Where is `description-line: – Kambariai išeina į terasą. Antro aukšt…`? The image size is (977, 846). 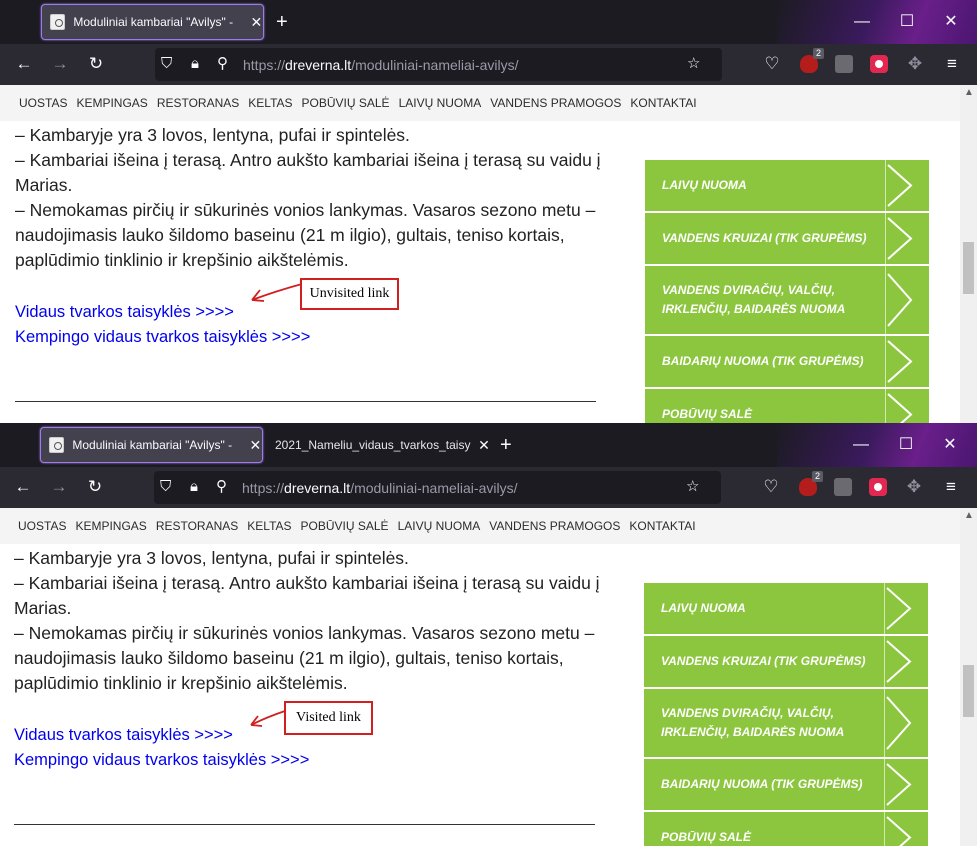 description-line: – Kambariai išeina į terasą. Antro aukšt… is located at coordinates (308, 172).